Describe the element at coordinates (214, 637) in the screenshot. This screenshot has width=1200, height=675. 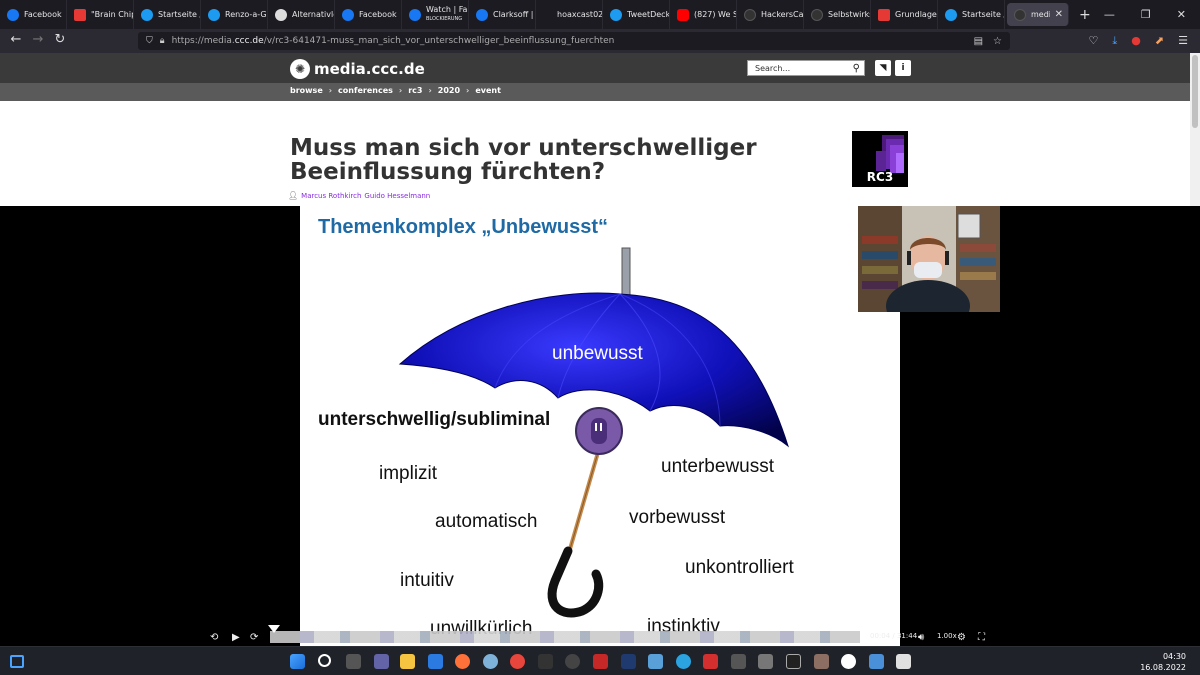
I see `rewind-icon: ⟲` at that location.